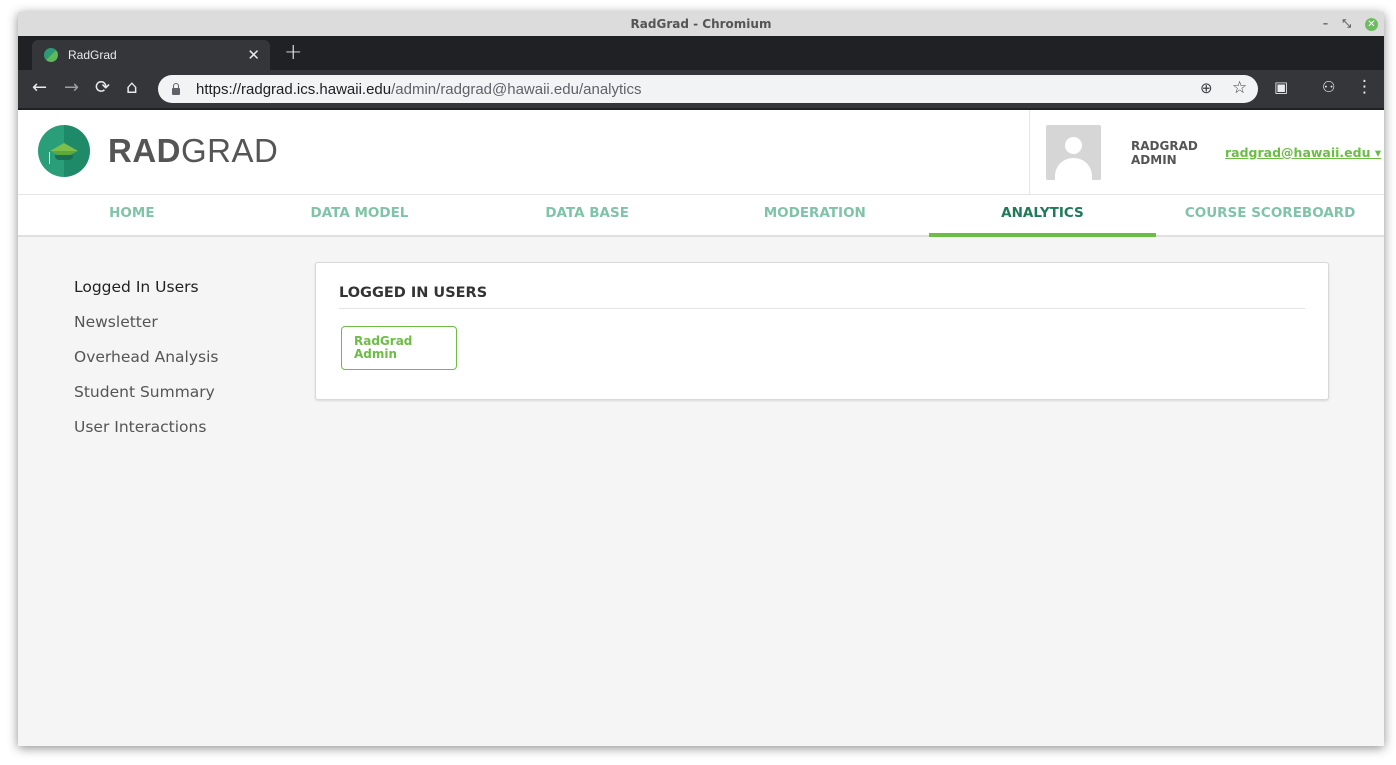 This screenshot has width=1396, height=765. I want to click on radgrad-logo, so click(64, 151).